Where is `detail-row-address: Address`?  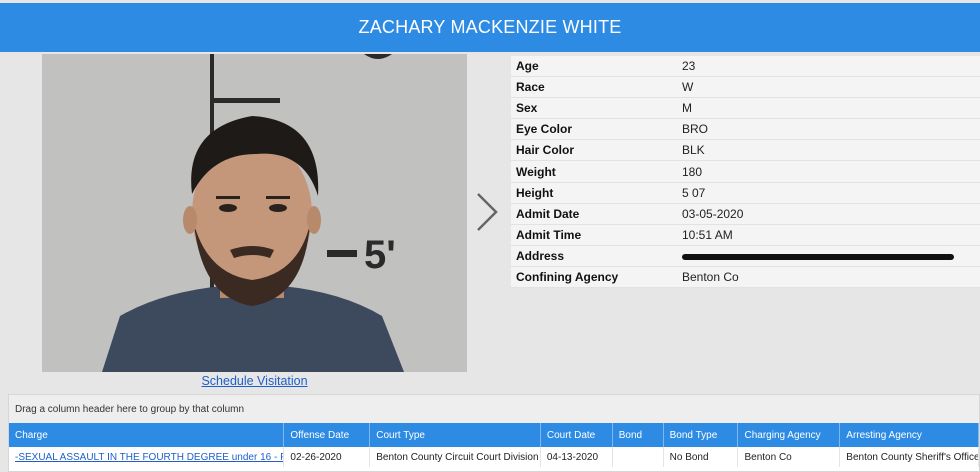 detail-row-address: Address is located at coordinates (745, 256).